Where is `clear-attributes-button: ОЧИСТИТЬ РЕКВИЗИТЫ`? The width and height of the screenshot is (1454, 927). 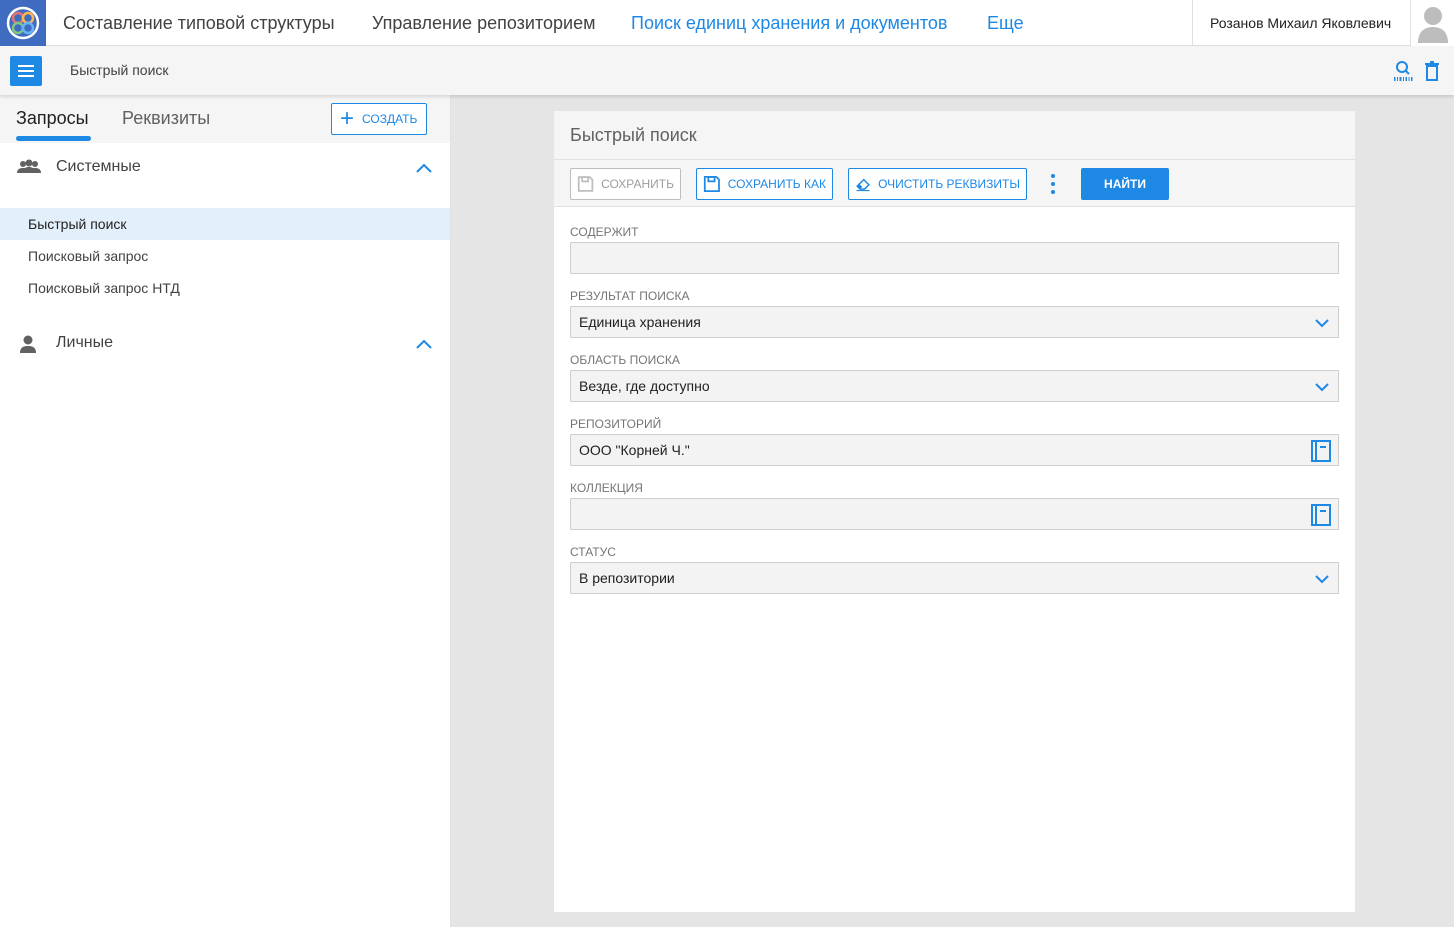
clear-attributes-button: ОЧИСТИТЬ РЕКВИЗИТЫ is located at coordinates (937, 184).